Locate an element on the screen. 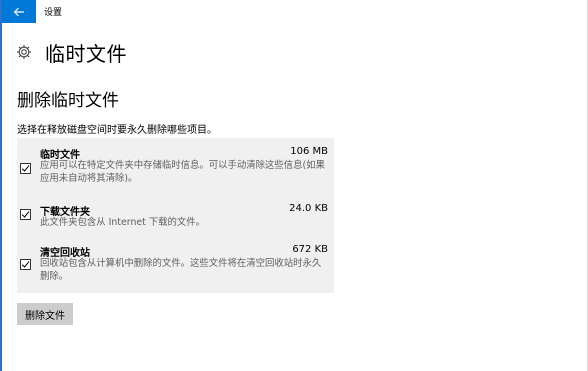  section-title: 删除临时文件 is located at coordinates (68, 101).